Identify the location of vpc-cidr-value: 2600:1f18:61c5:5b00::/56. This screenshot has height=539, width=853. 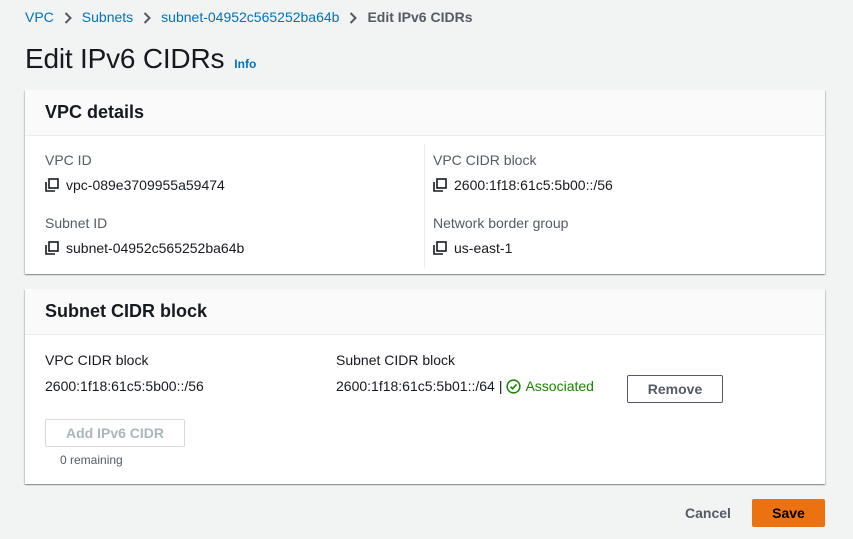
(533, 185).